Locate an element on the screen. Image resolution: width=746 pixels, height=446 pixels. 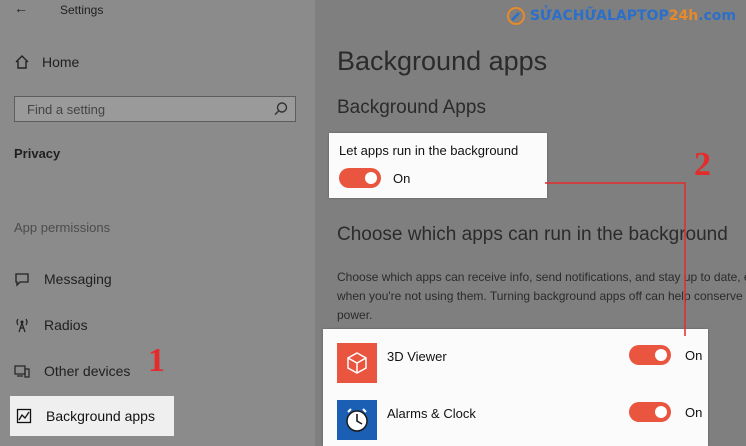
back-arrow-icon: ← is located at coordinates (21, 8).